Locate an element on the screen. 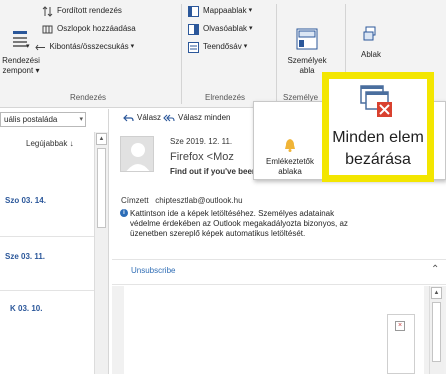  add-columns-button: Oszlopok hozzáadása is located at coordinates (89, 29).